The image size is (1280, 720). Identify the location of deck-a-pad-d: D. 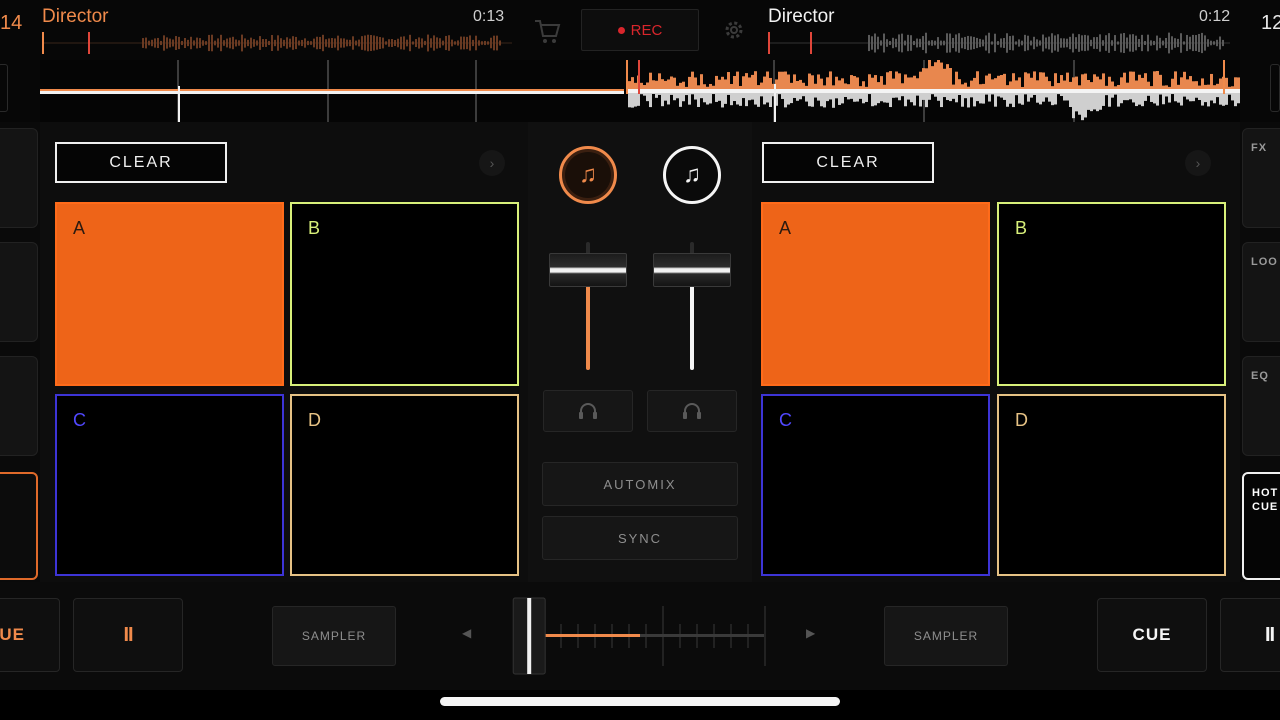
(404, 485).